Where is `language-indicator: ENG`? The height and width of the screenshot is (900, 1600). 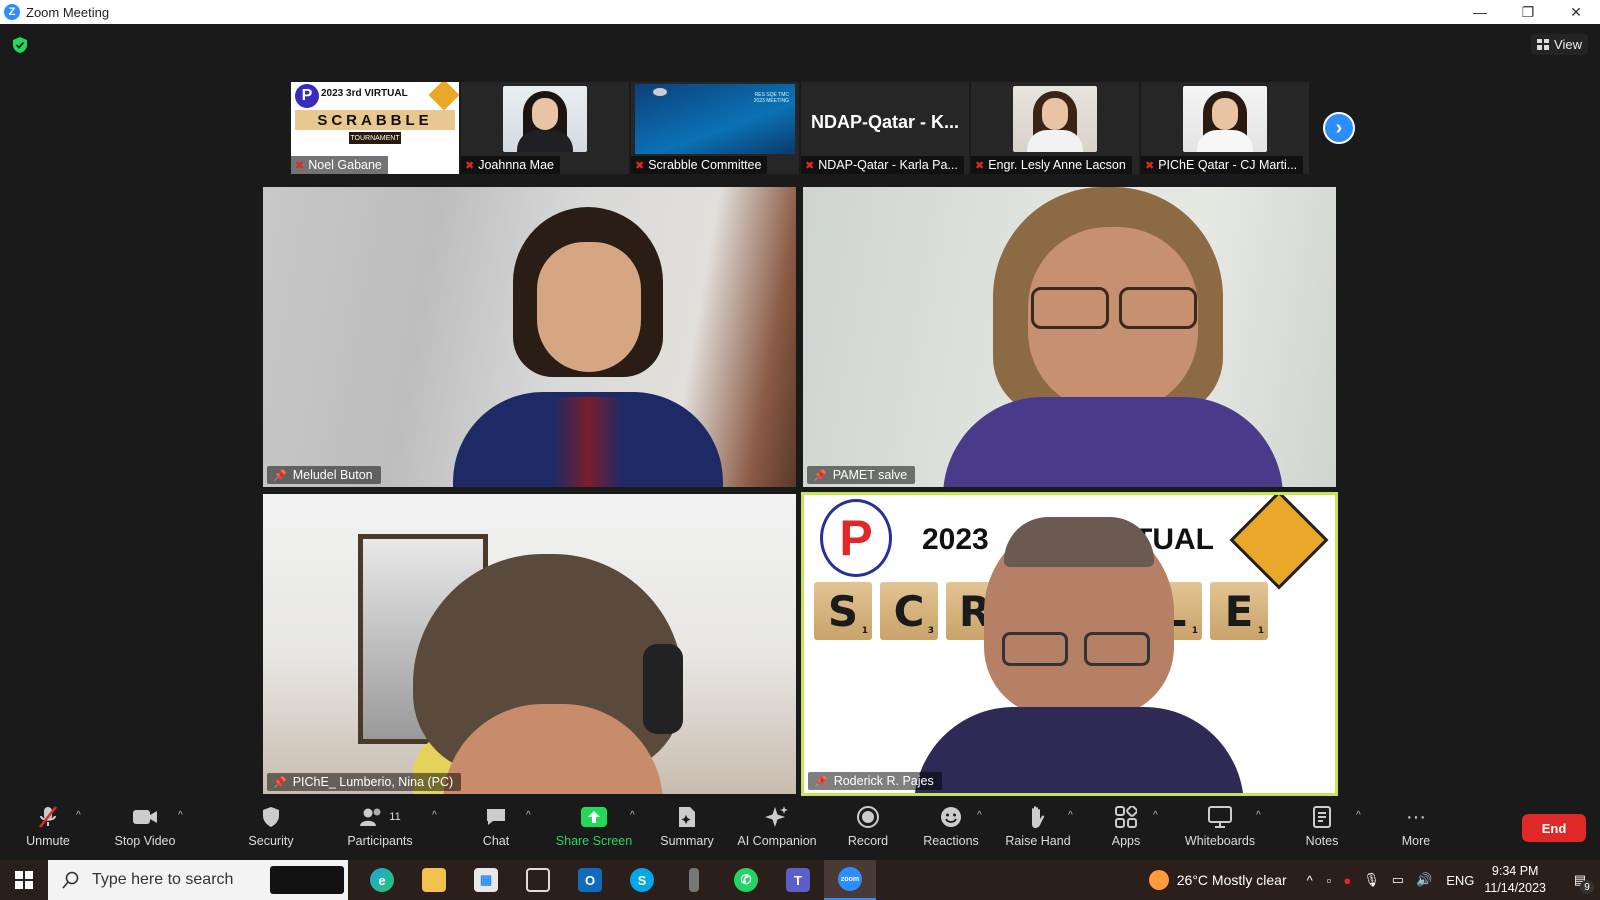 language-indicator: ENG is located at coordinates (1460, 880).